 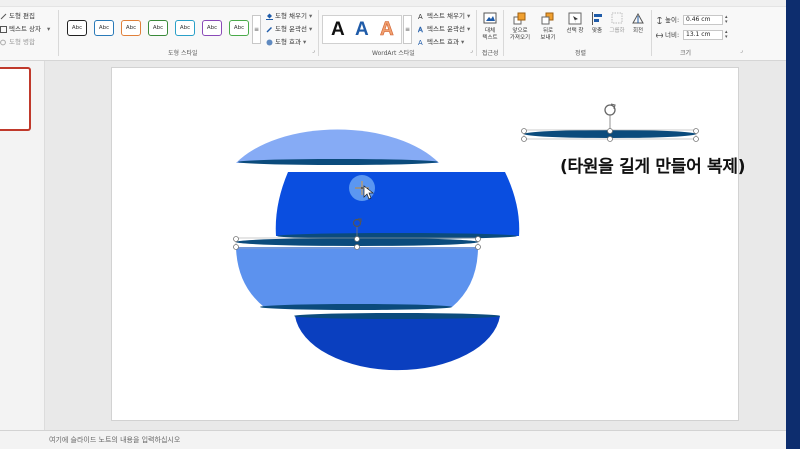 I want to click on rotate-handle-top-right-icon, so click(x=610, y=109).